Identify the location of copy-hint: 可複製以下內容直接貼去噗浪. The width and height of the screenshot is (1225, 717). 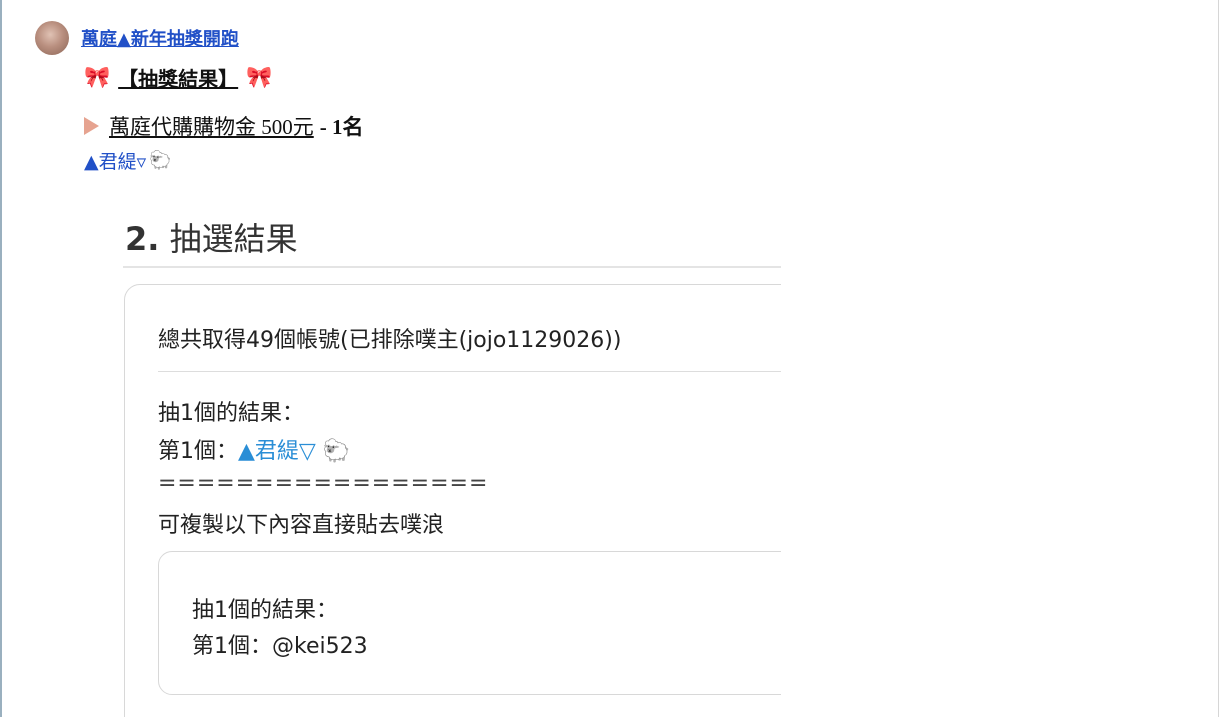
(301, 525).